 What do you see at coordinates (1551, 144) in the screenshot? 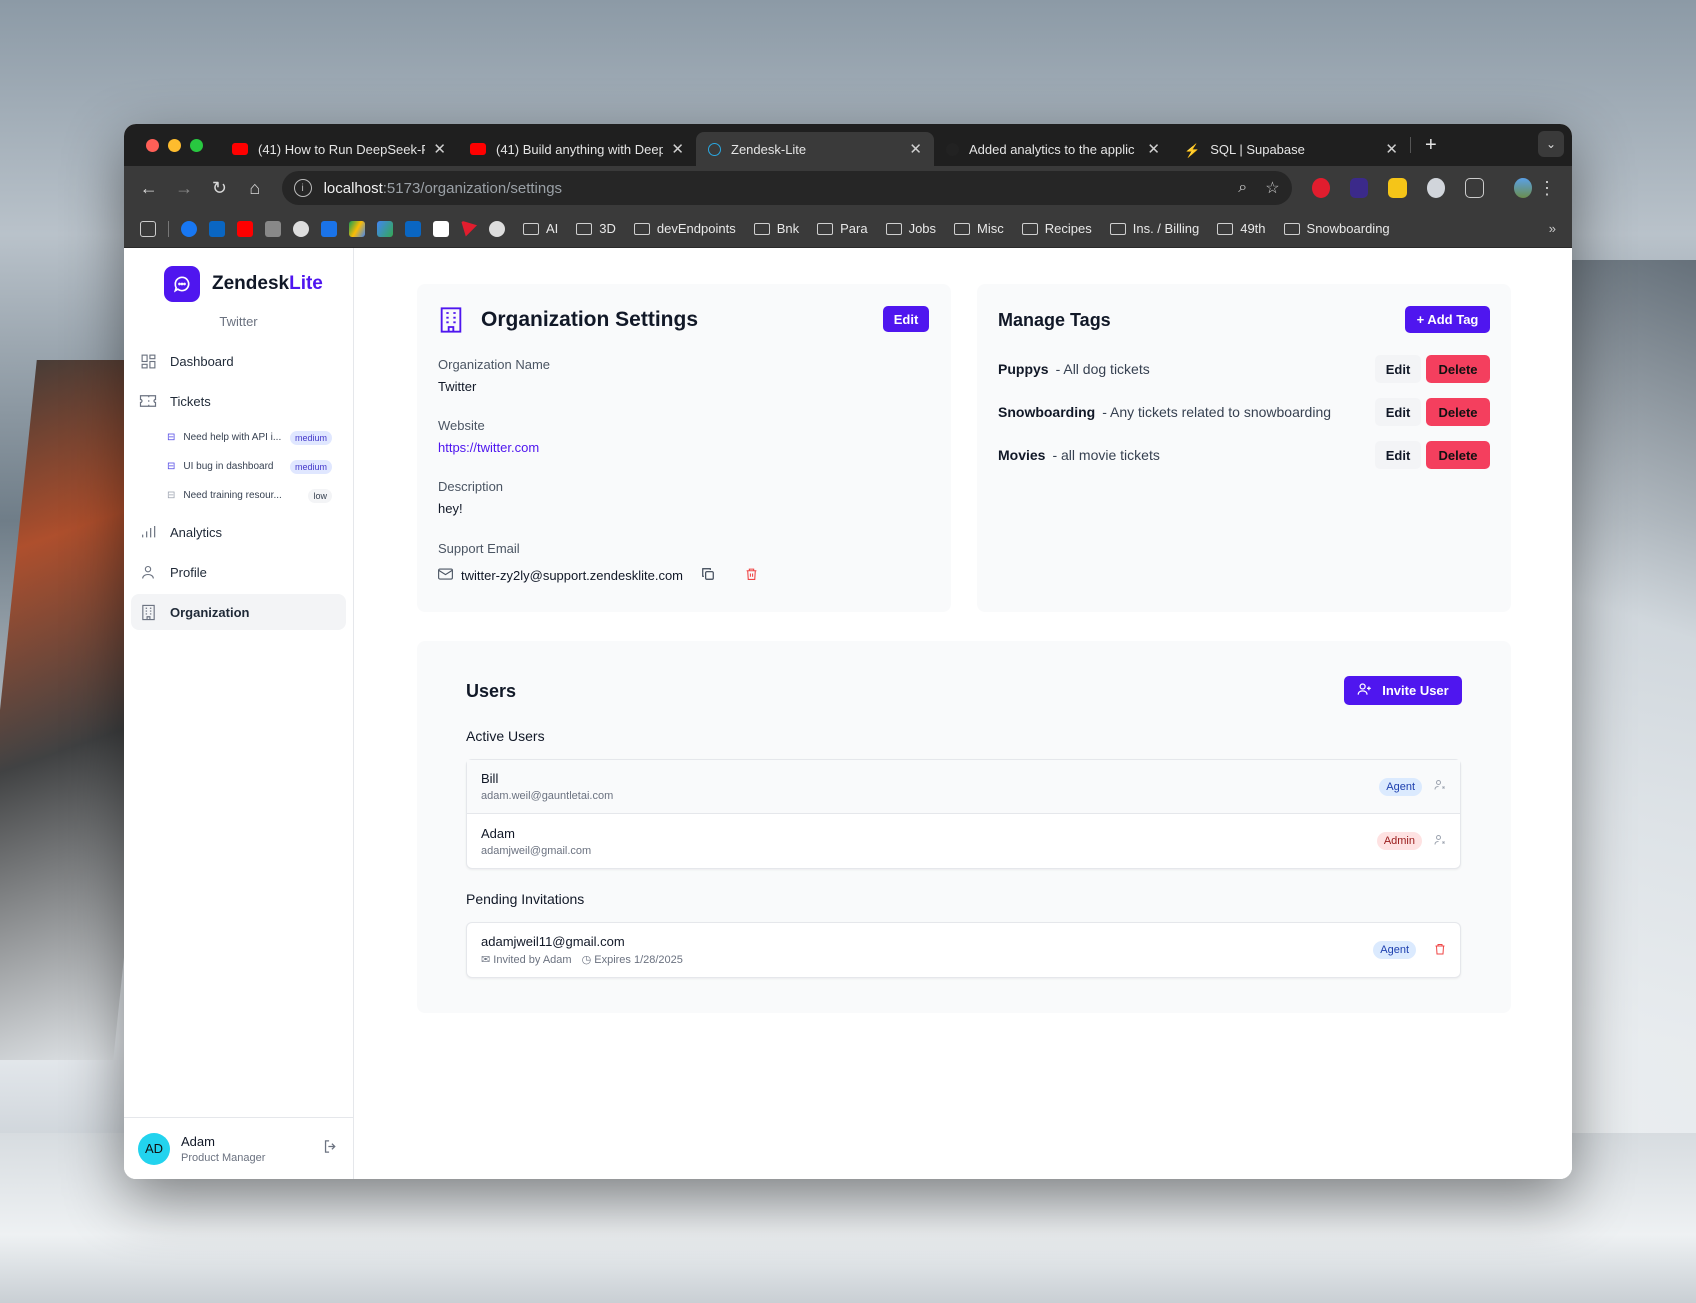
I see `tab-search-chevron-icon: ⌄` at bounding box center [1551, 144].